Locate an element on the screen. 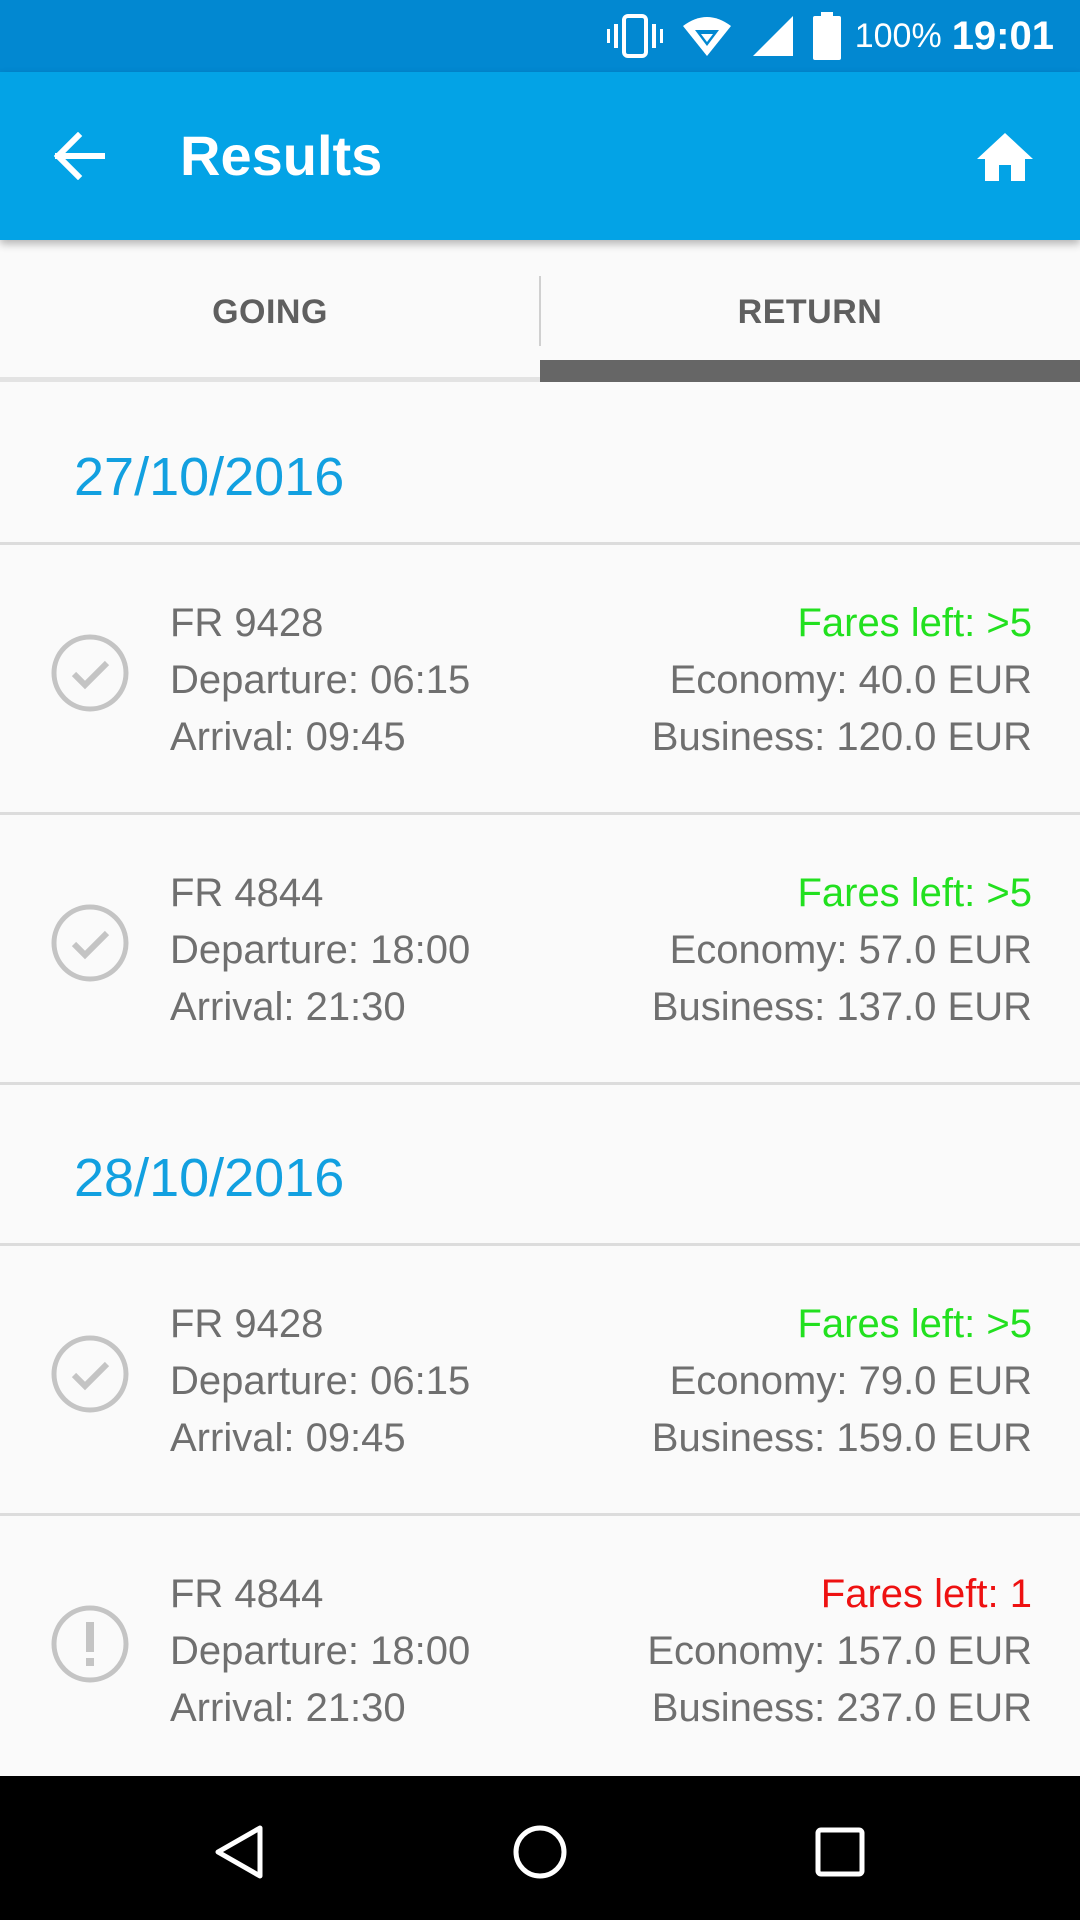 This screenshot has height=1920, width=1080. status-bar: 100% 19:01 is located at coordinates (540, 36).